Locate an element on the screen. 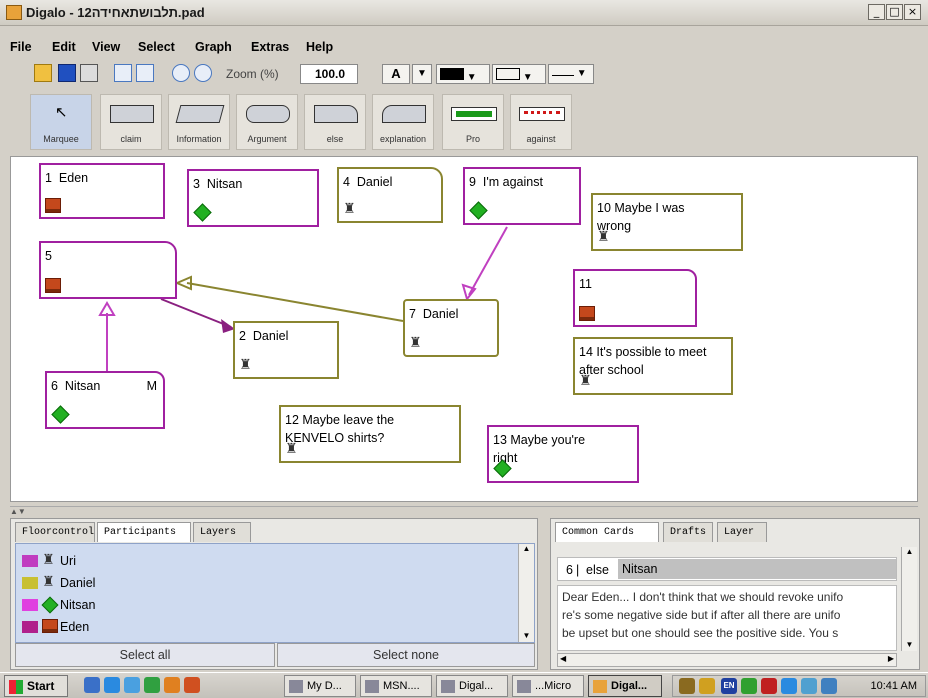 The width and height of the screenshot is (928, 698). task-microsoft: ...Micro is located at coordinates (548, 686).